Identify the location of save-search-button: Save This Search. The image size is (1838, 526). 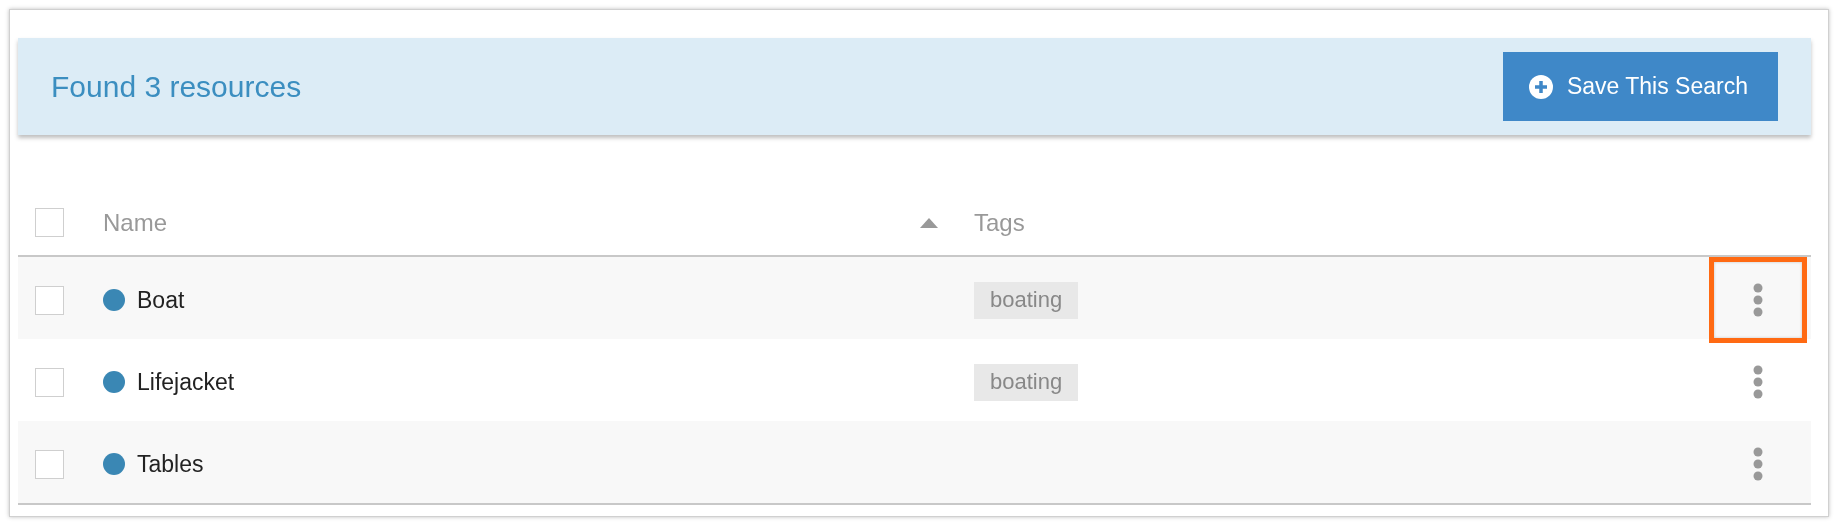
(1640, 86).